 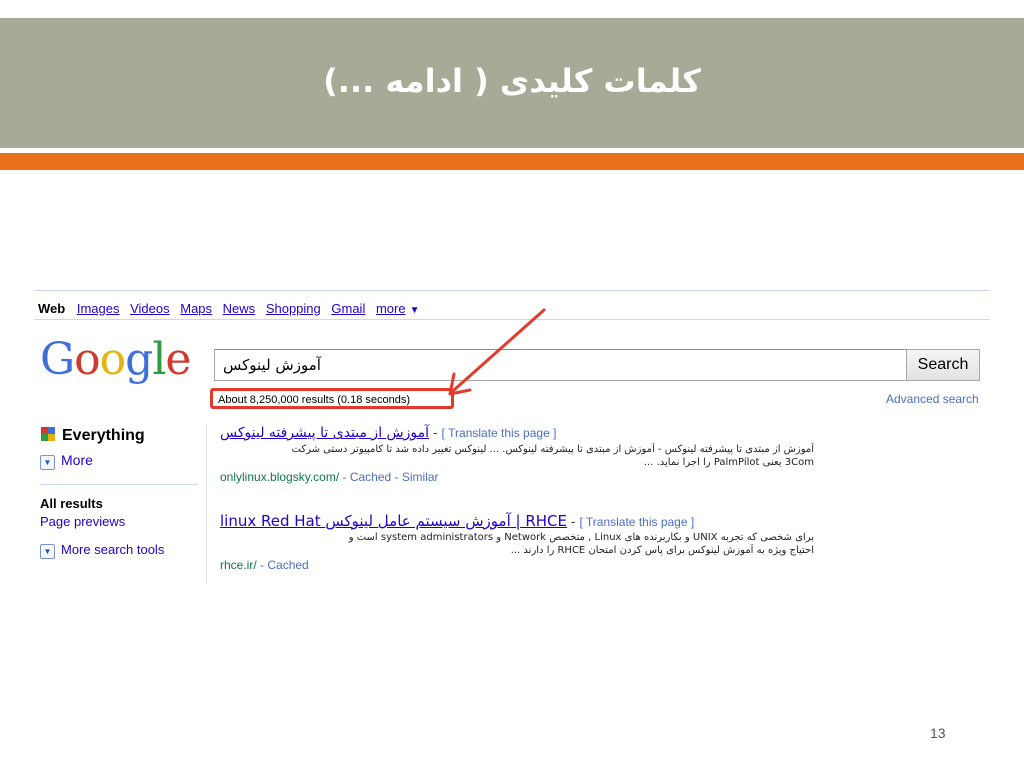 I want to click on sidebar-more: ▼ More, so click(x=66, y=461).